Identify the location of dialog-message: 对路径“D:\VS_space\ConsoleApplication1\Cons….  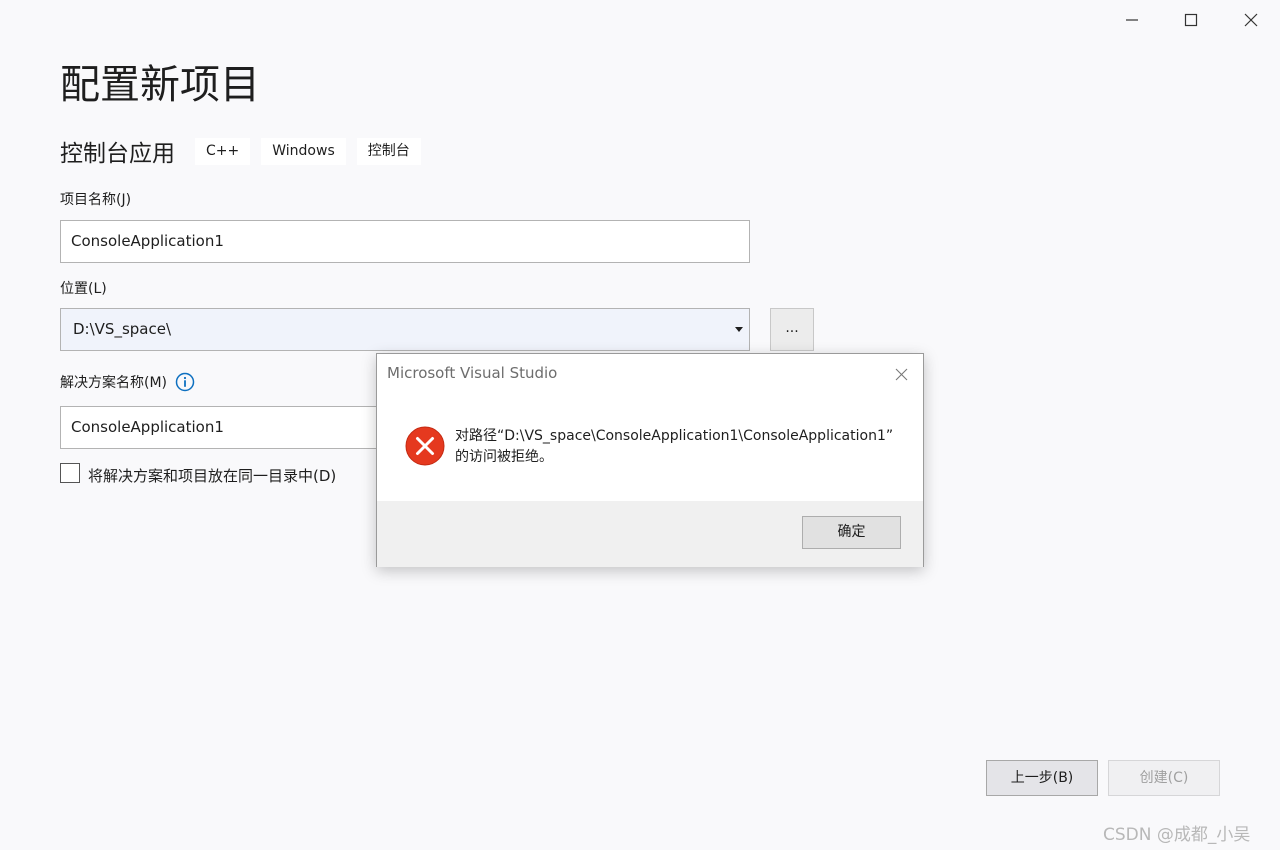
(680, 447).